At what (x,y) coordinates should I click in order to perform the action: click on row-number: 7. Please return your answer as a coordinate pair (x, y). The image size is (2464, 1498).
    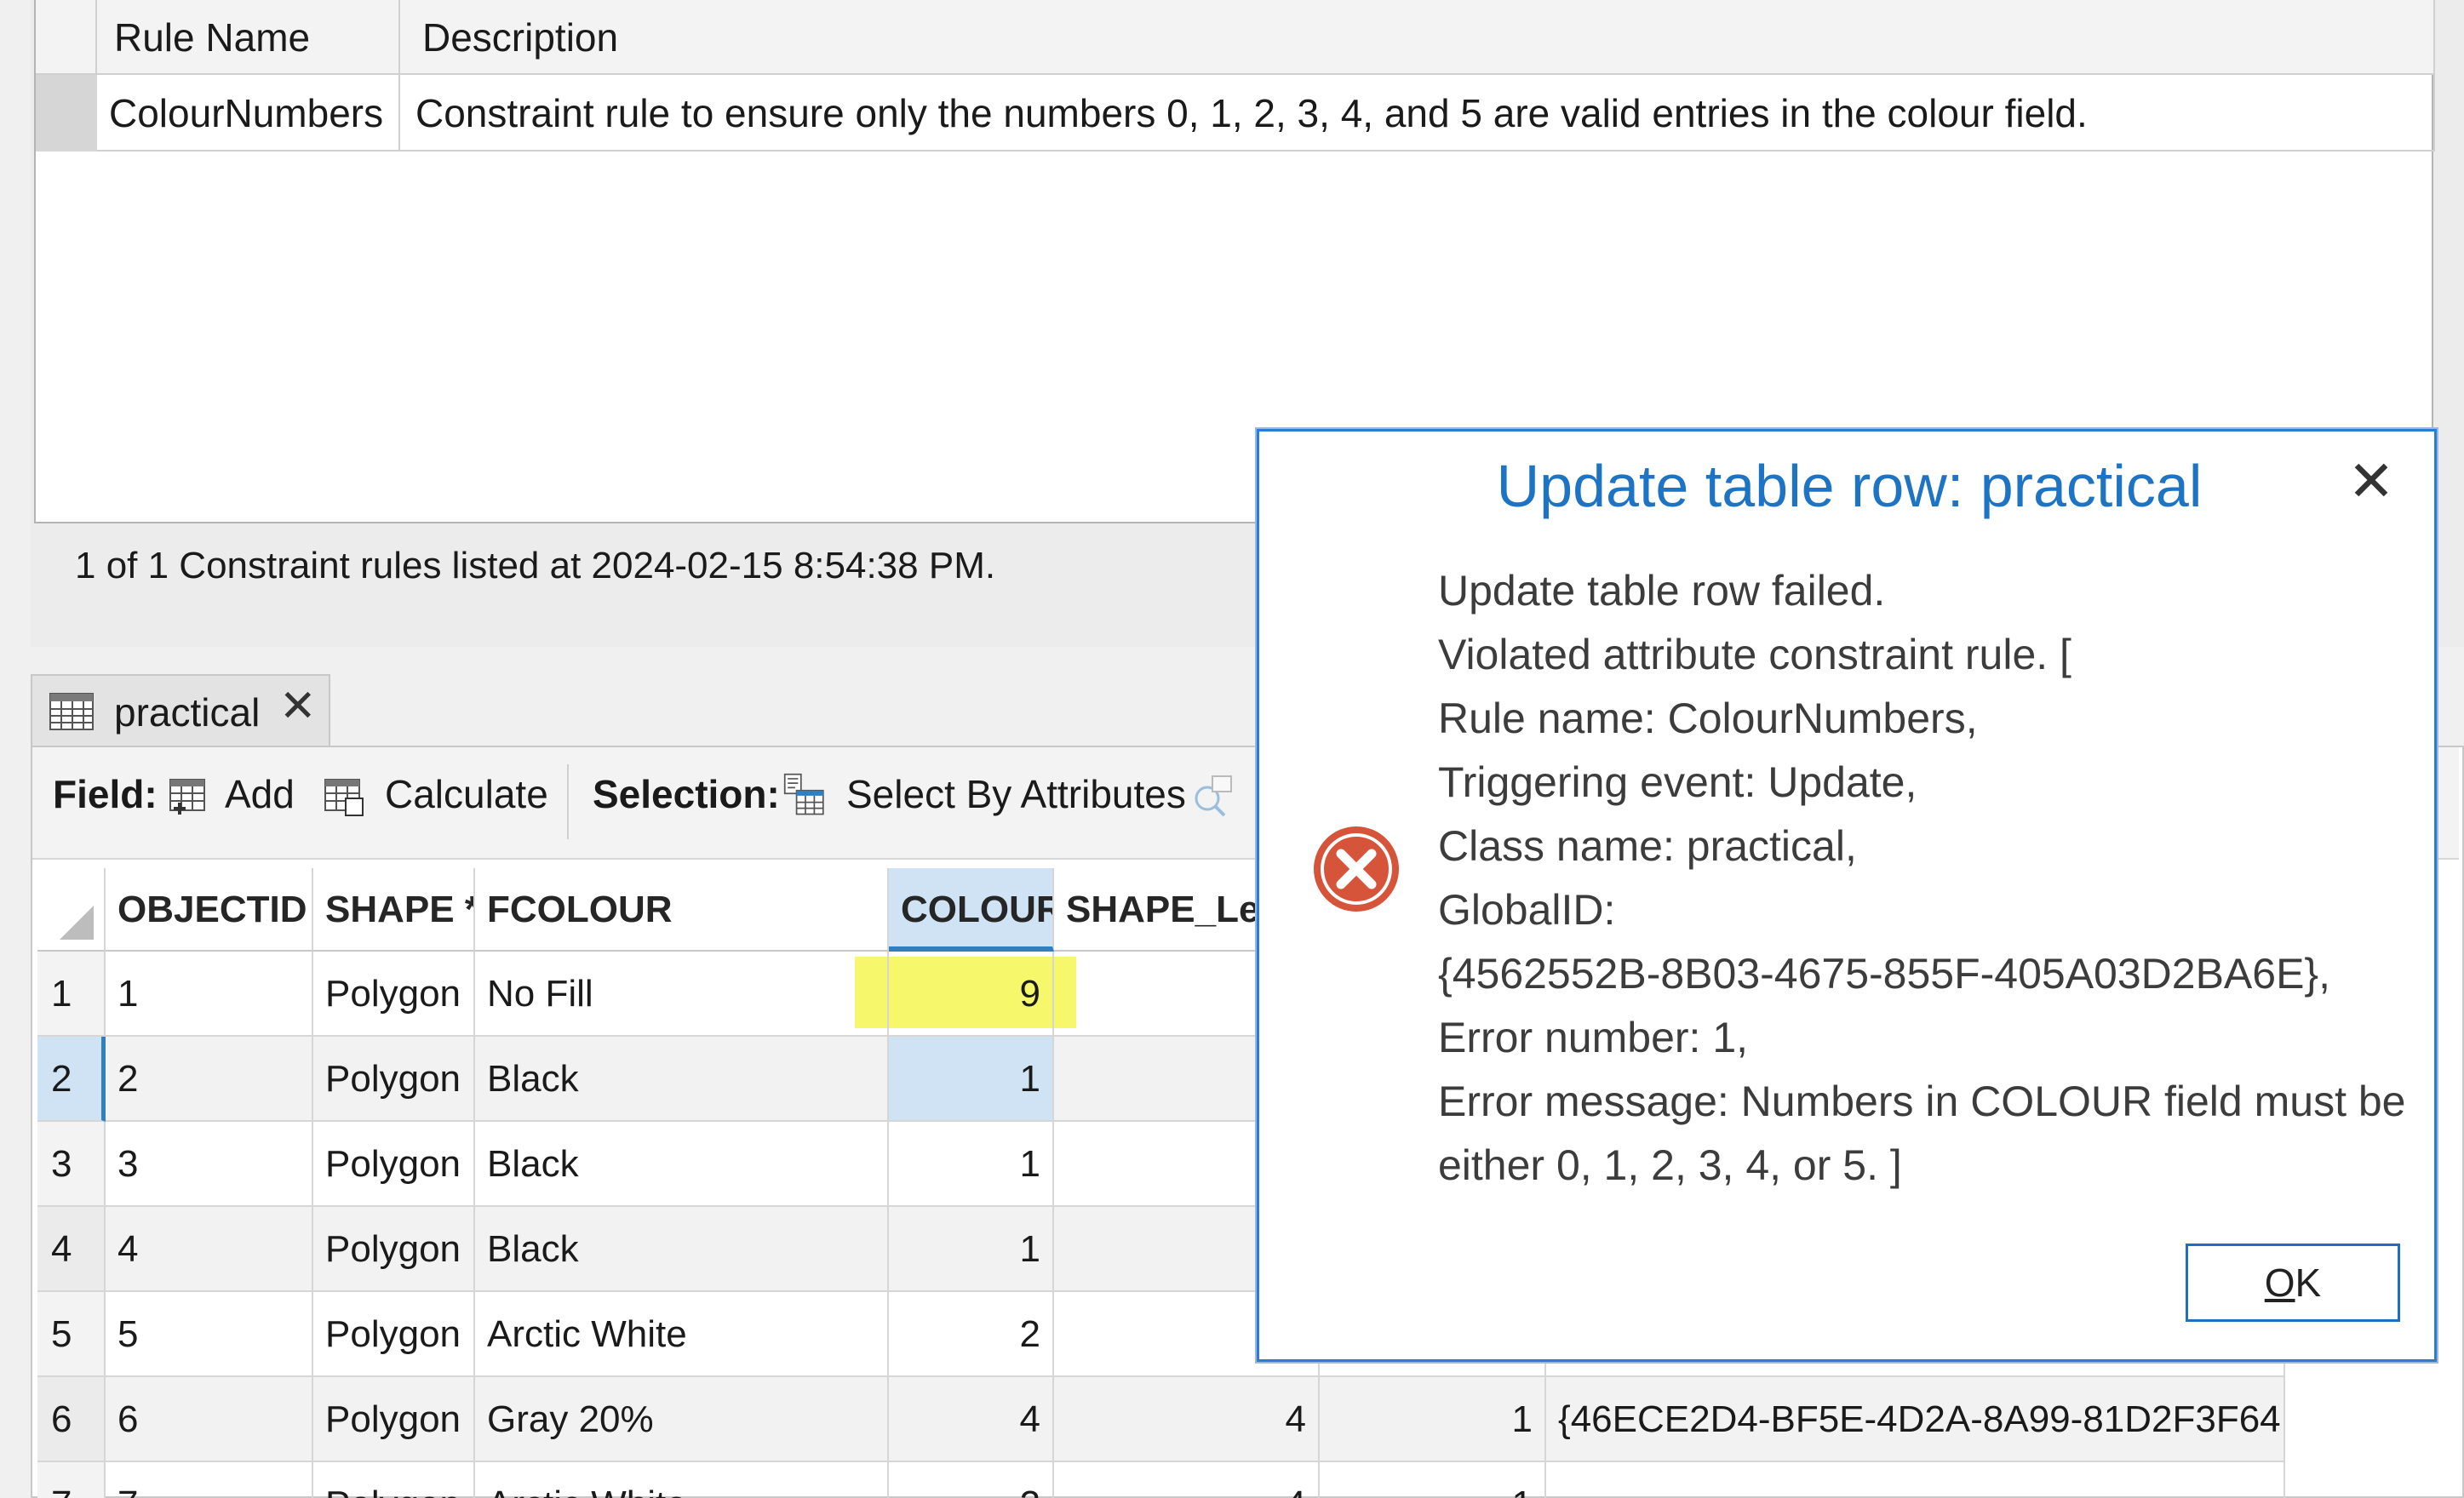
    Looking at the image, I should click on (72, 1480).